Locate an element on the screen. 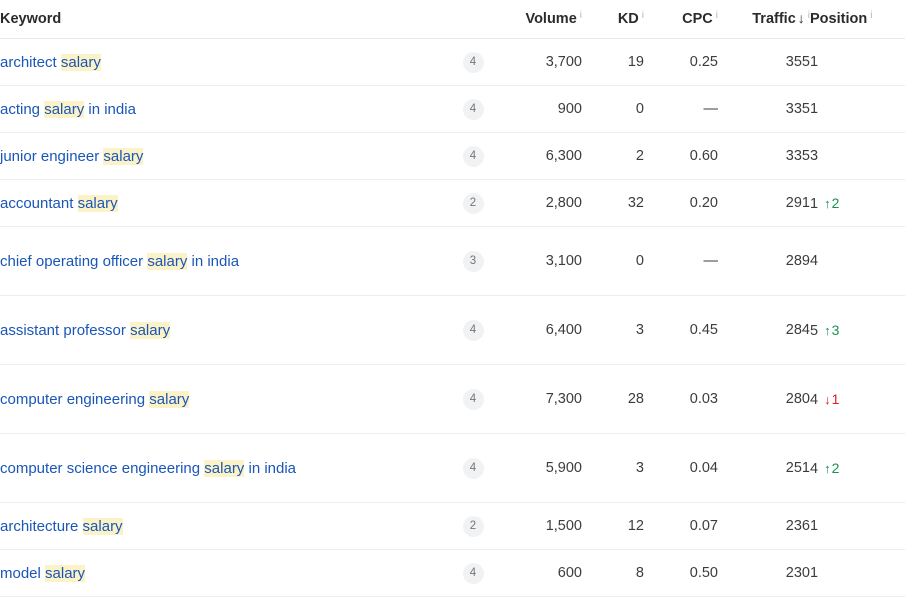  position-change-value: 3 is located at coordinates (835, 329).